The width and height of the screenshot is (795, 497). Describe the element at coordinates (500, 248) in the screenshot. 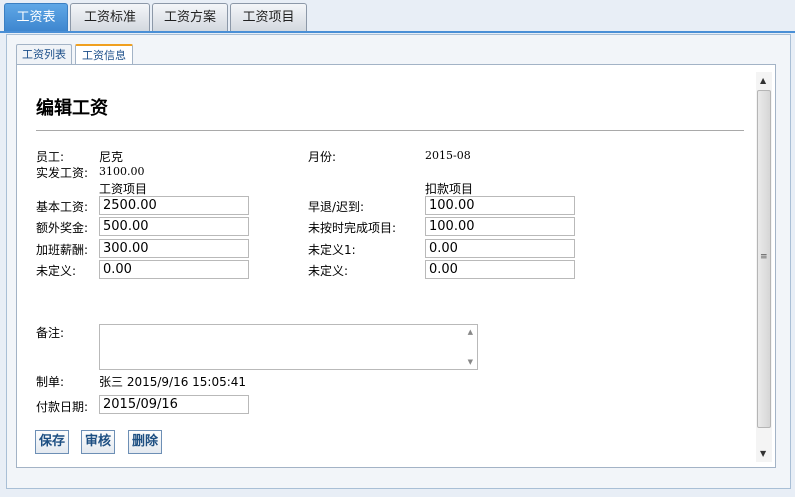

I see `undefined1-input: 0.00` at that location.